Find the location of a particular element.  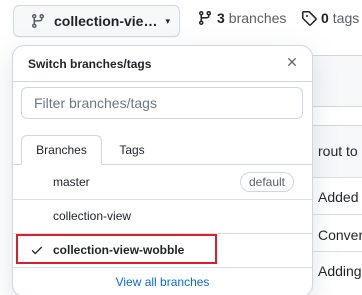

caret-down-icon: ▾ is located at coordinates (167, 20).